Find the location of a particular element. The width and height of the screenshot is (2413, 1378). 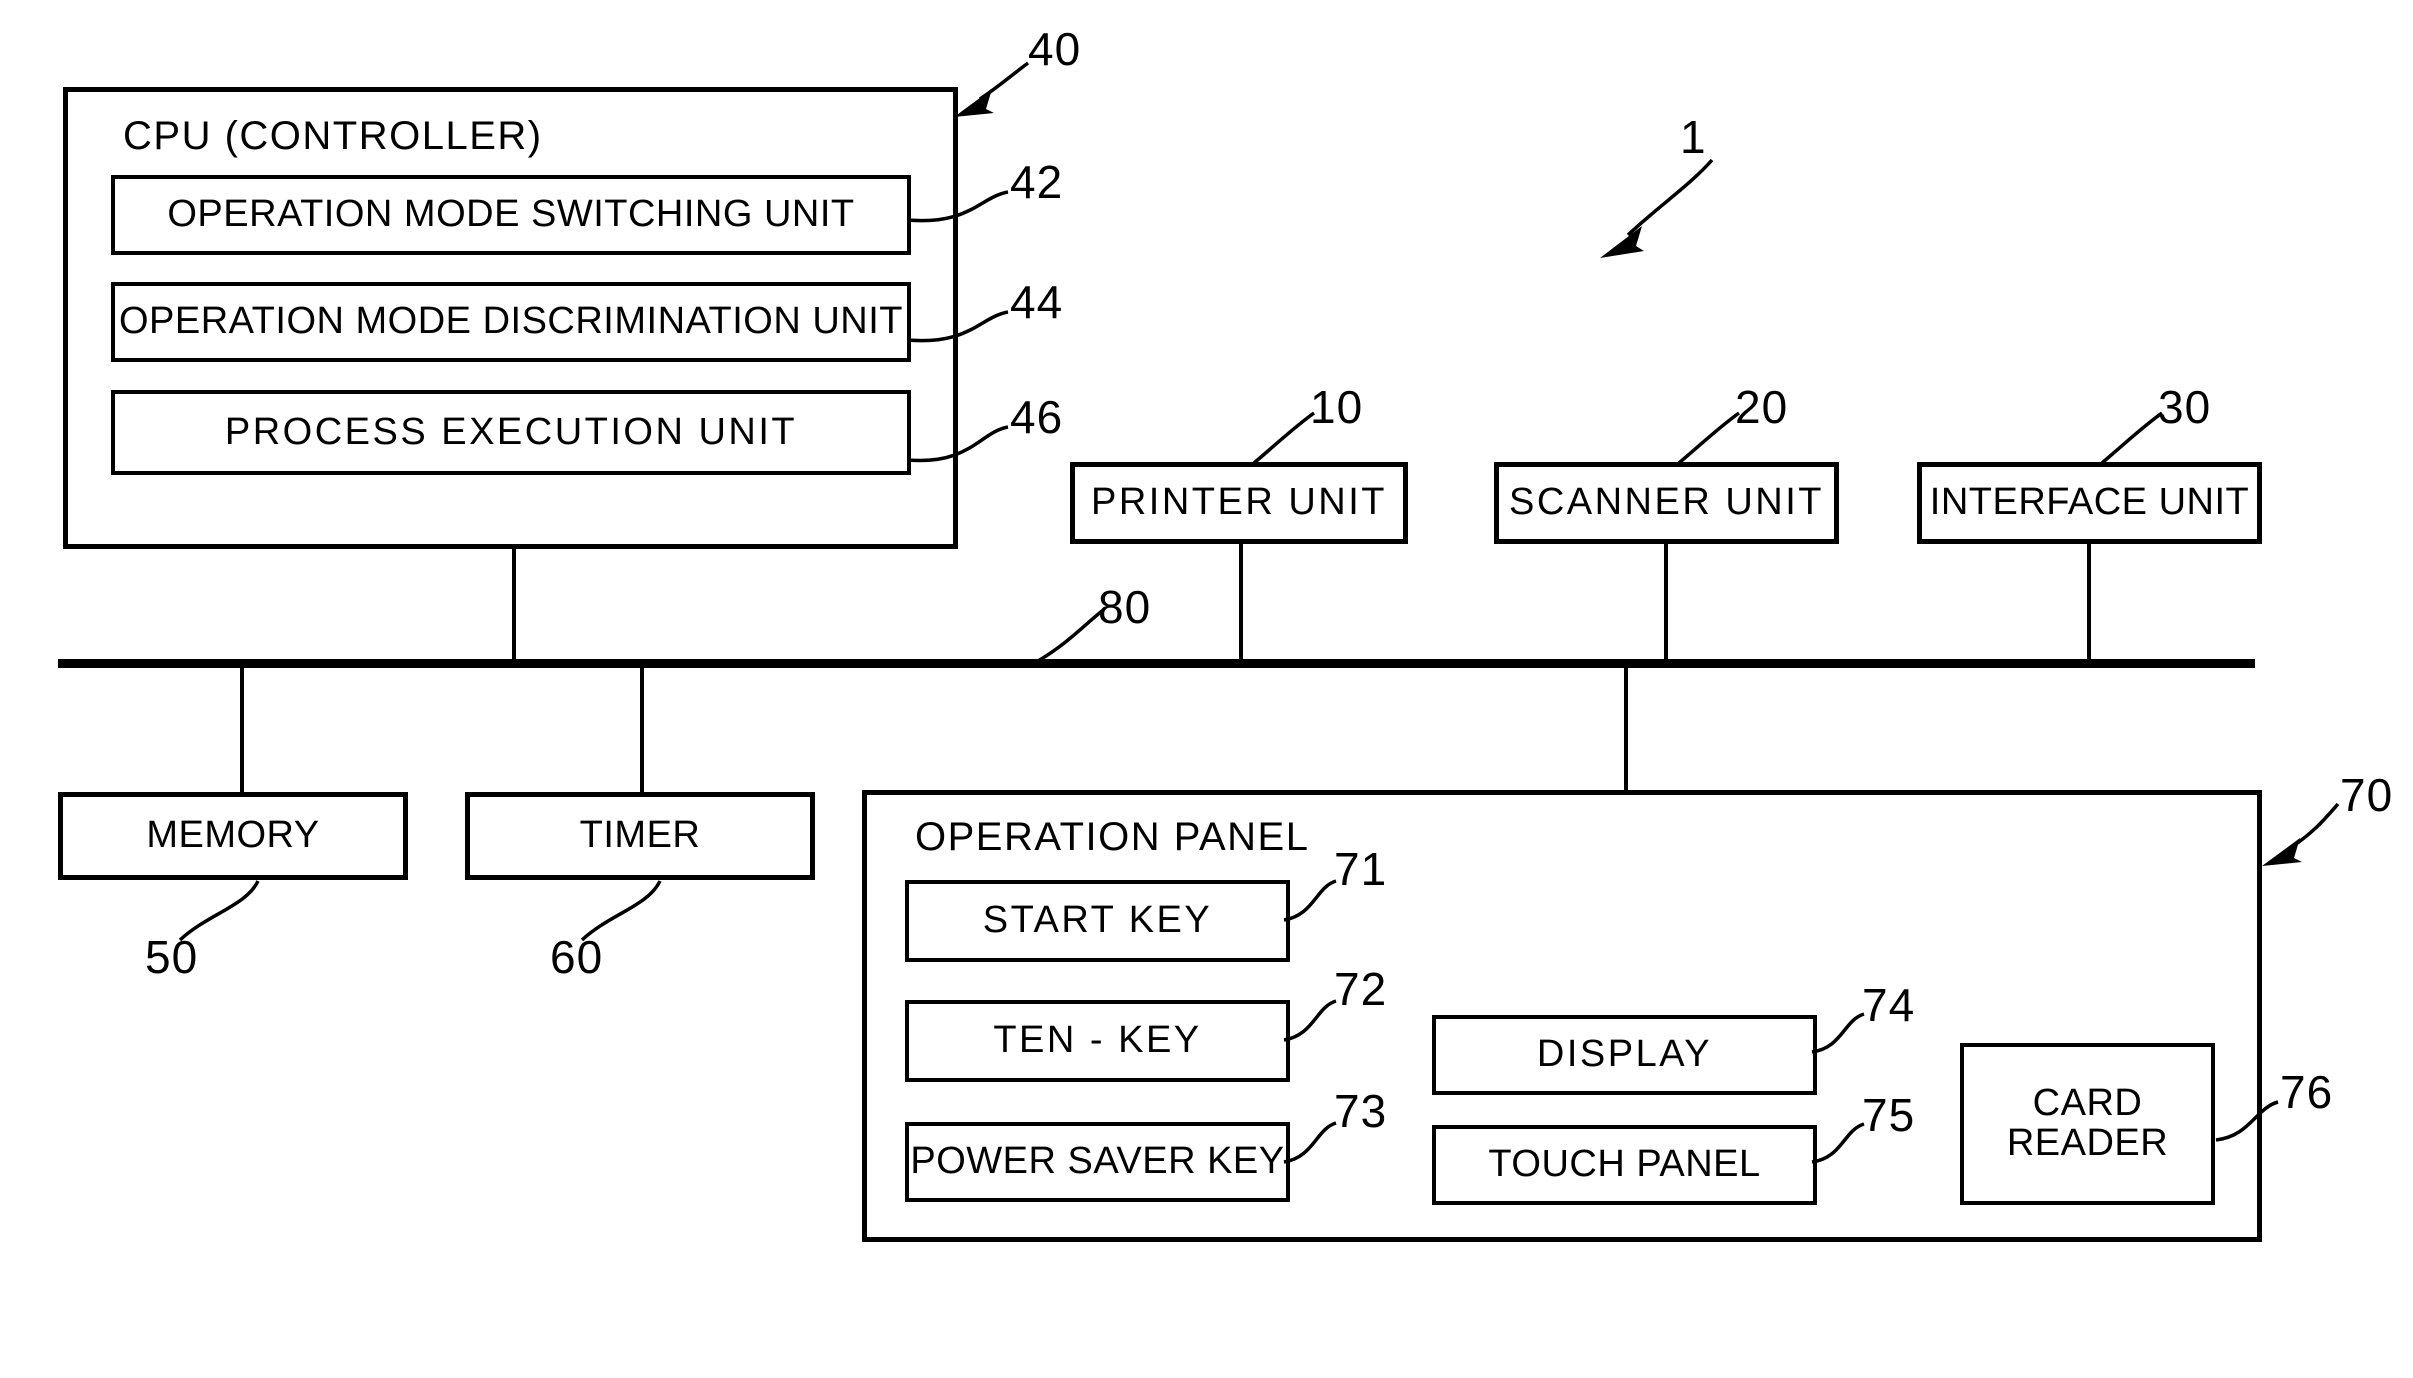

operation-panel-title: OPERATION PANEL is located at coordinates (1112, 837).